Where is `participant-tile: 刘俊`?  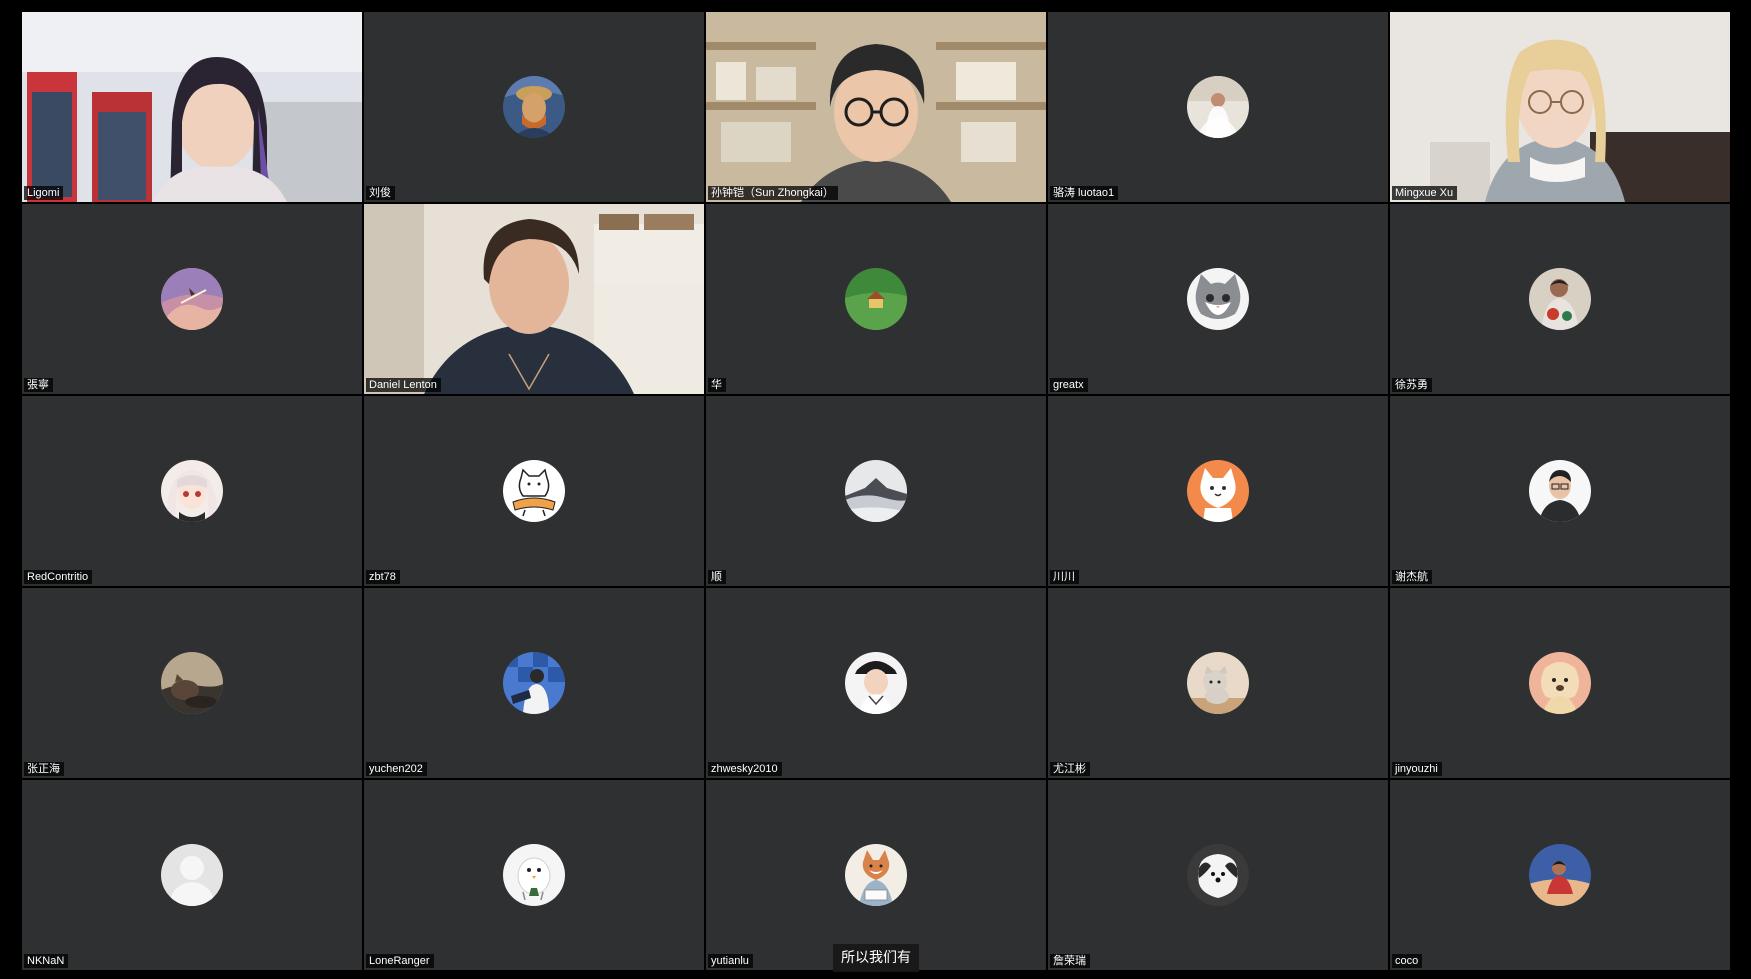
participant-tile: 刘俊 is located at coordinates (534, 107).